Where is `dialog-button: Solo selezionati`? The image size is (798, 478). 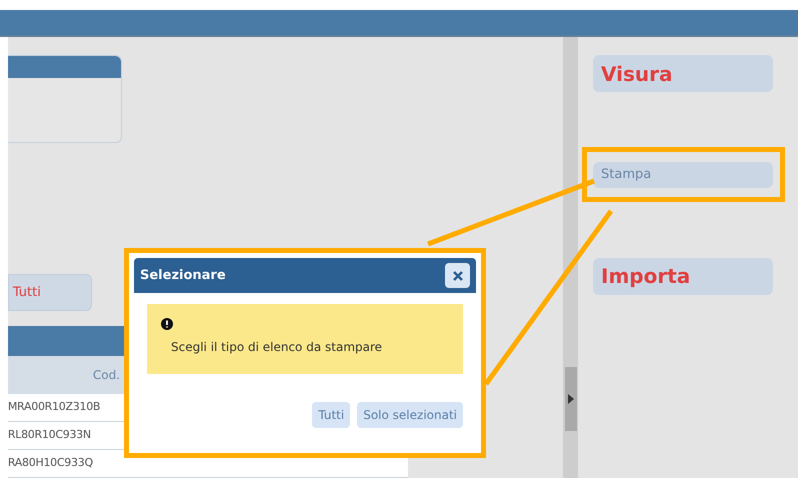 dialog-button: Solo selezionati is located at coordinates (410, 415).